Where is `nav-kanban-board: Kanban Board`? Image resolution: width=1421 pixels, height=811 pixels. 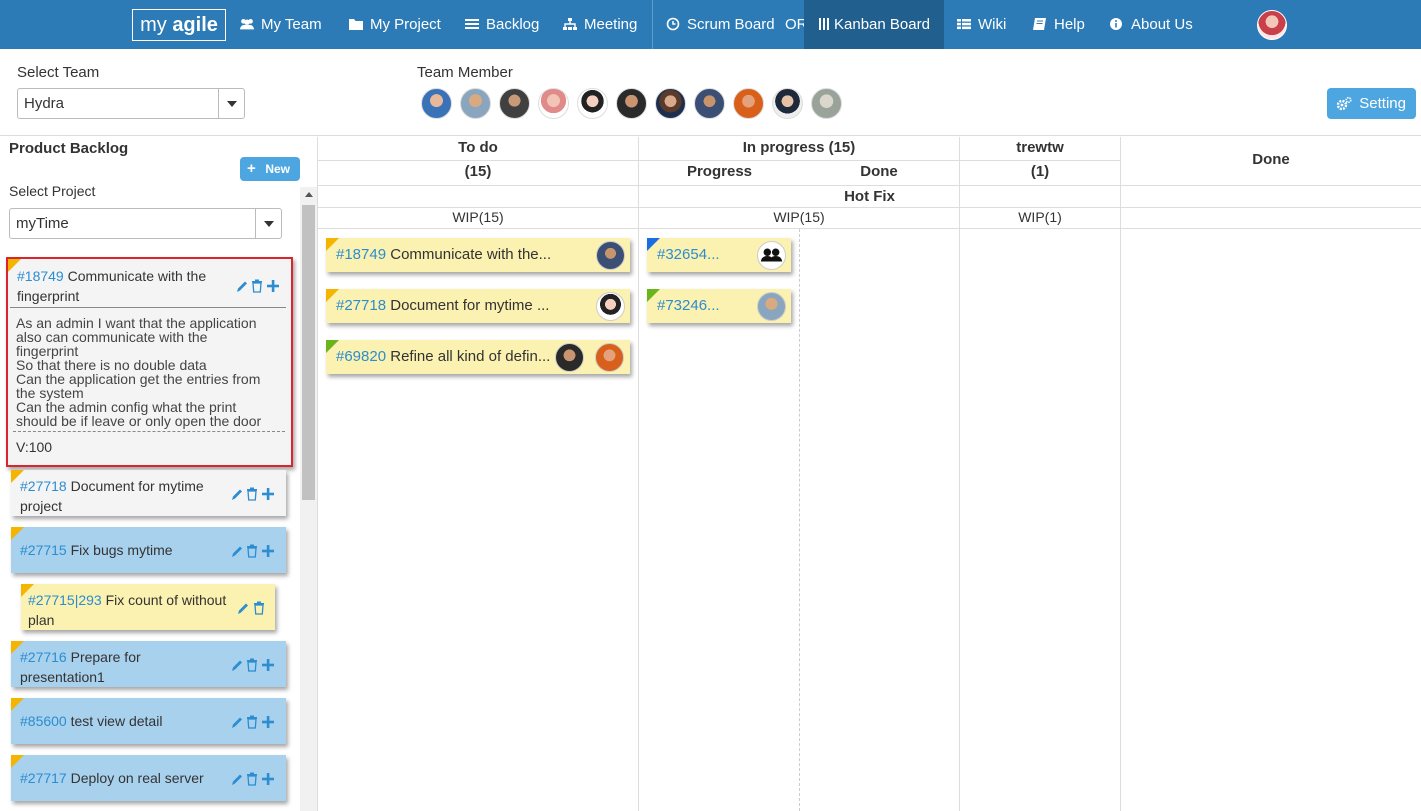 nav-kanban-board: Kanban Board is located at coordinates (874, 24).